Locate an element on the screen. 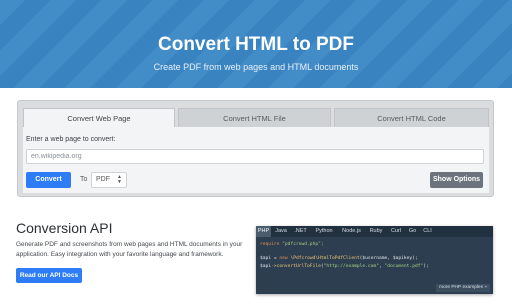  output-format-select: PDF ▲ ▼ is located at coordinates (109, 180).